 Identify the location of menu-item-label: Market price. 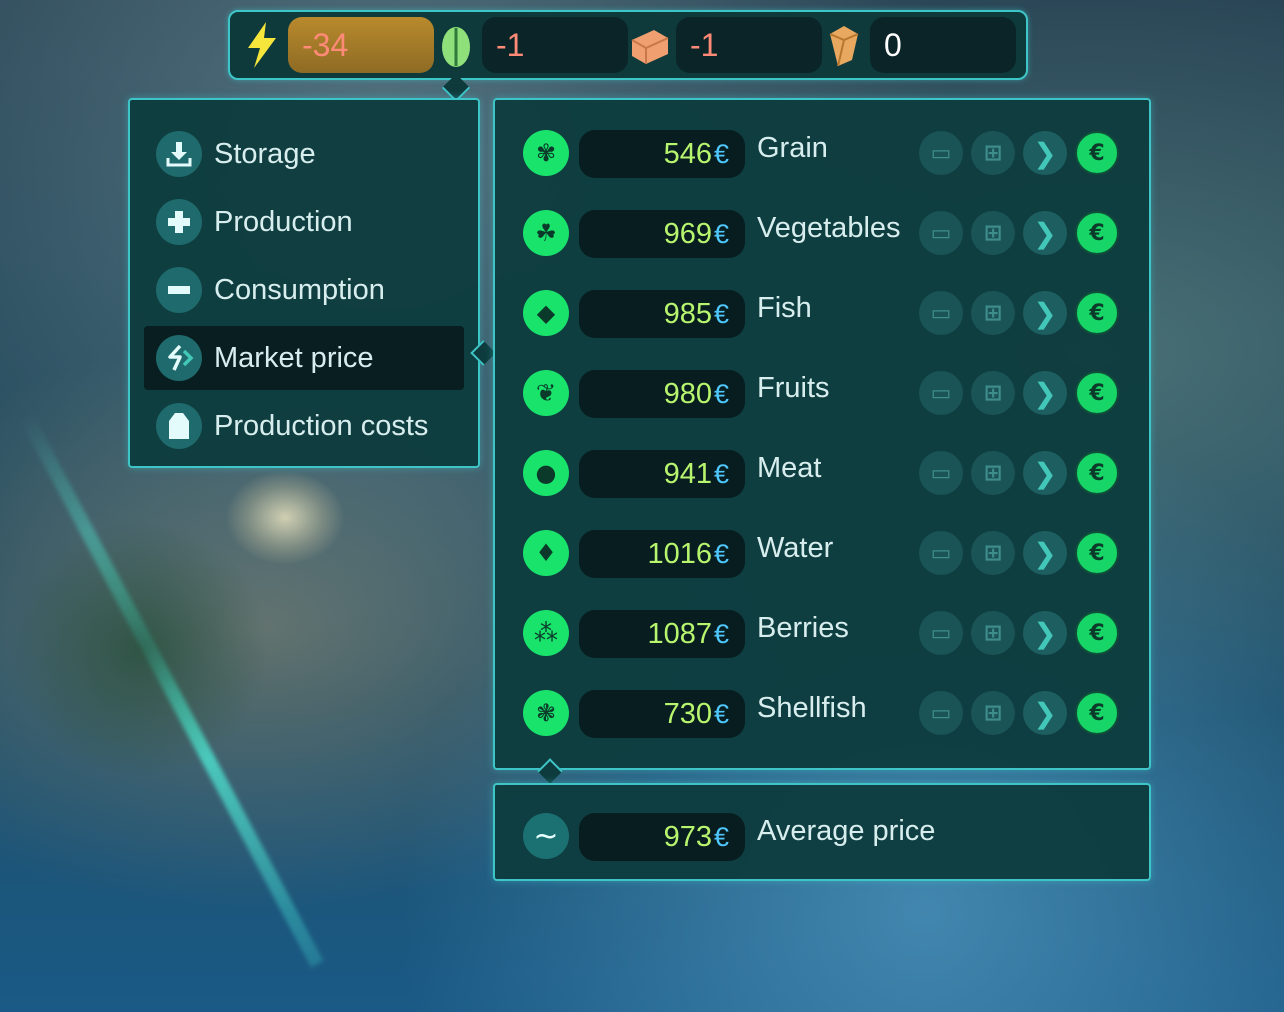
(294, 357).